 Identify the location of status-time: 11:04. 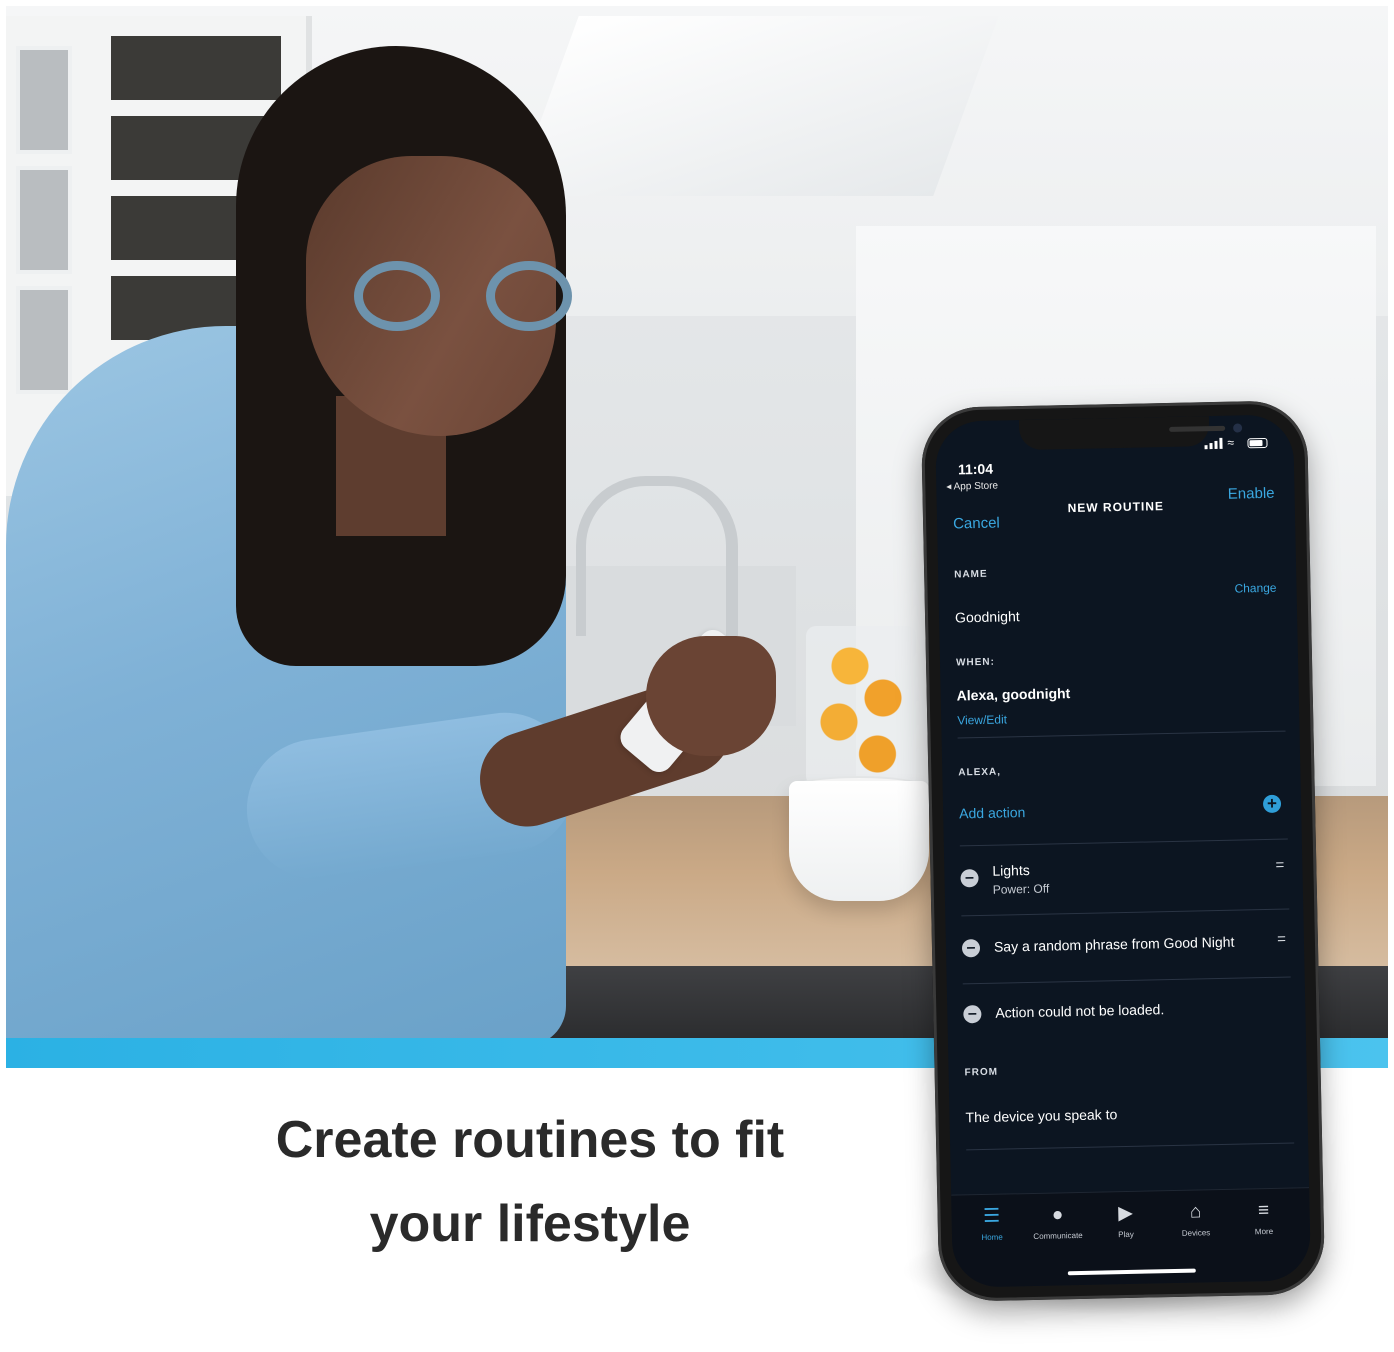
(975, 469).